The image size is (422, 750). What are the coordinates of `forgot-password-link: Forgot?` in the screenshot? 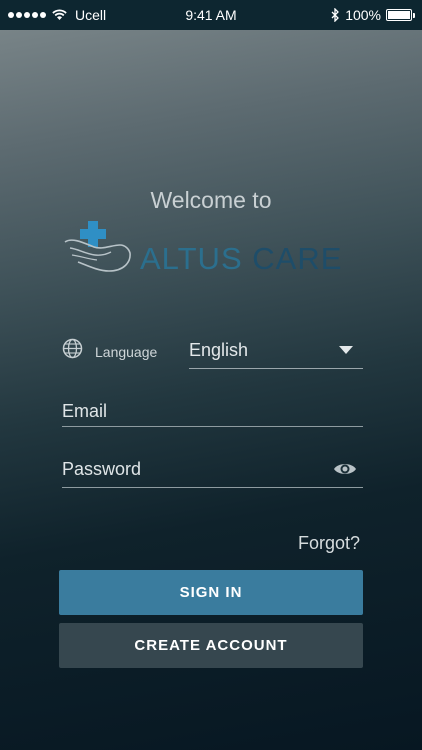 It's located at (329, 543).